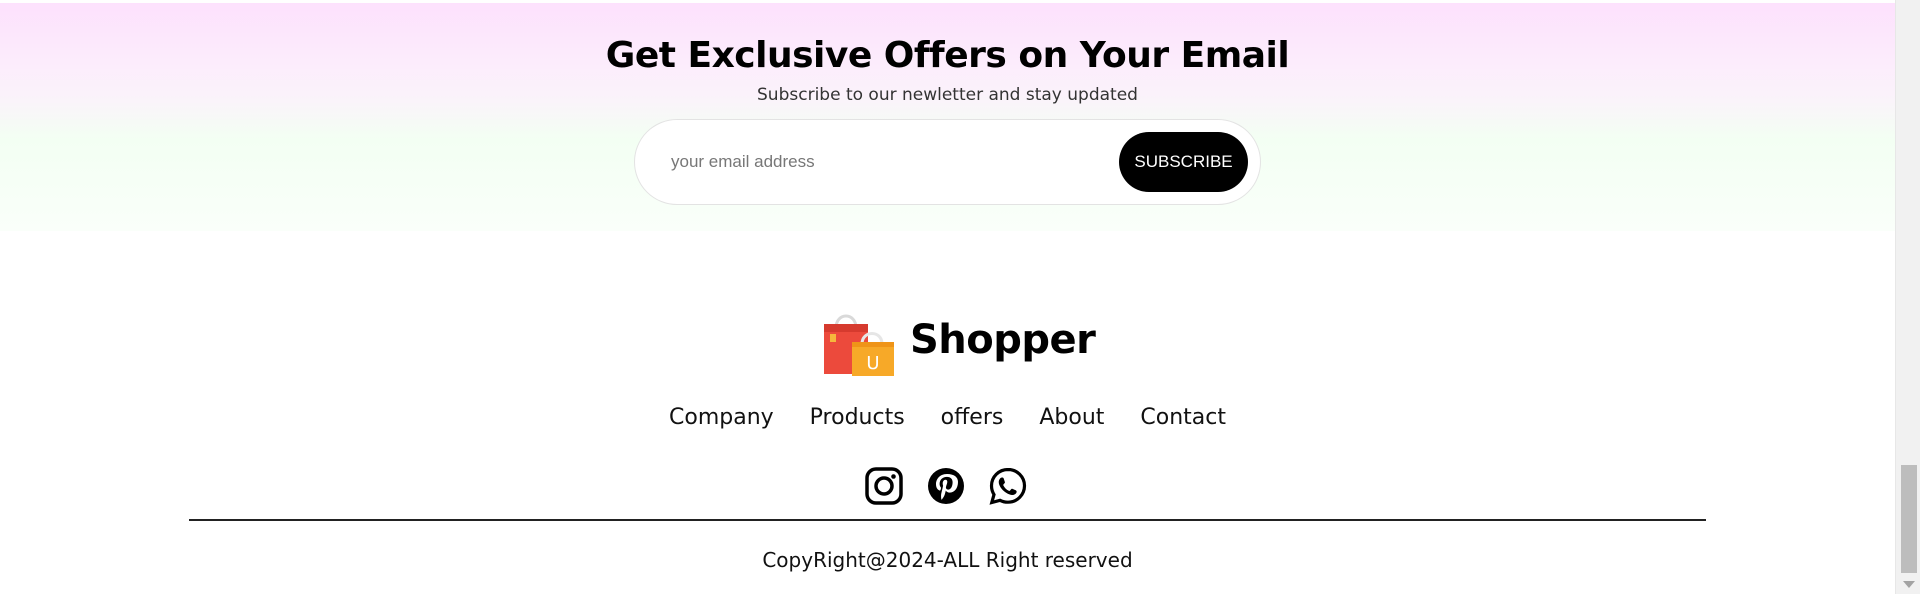  I want to click on footer-divider, so click(947, 520).